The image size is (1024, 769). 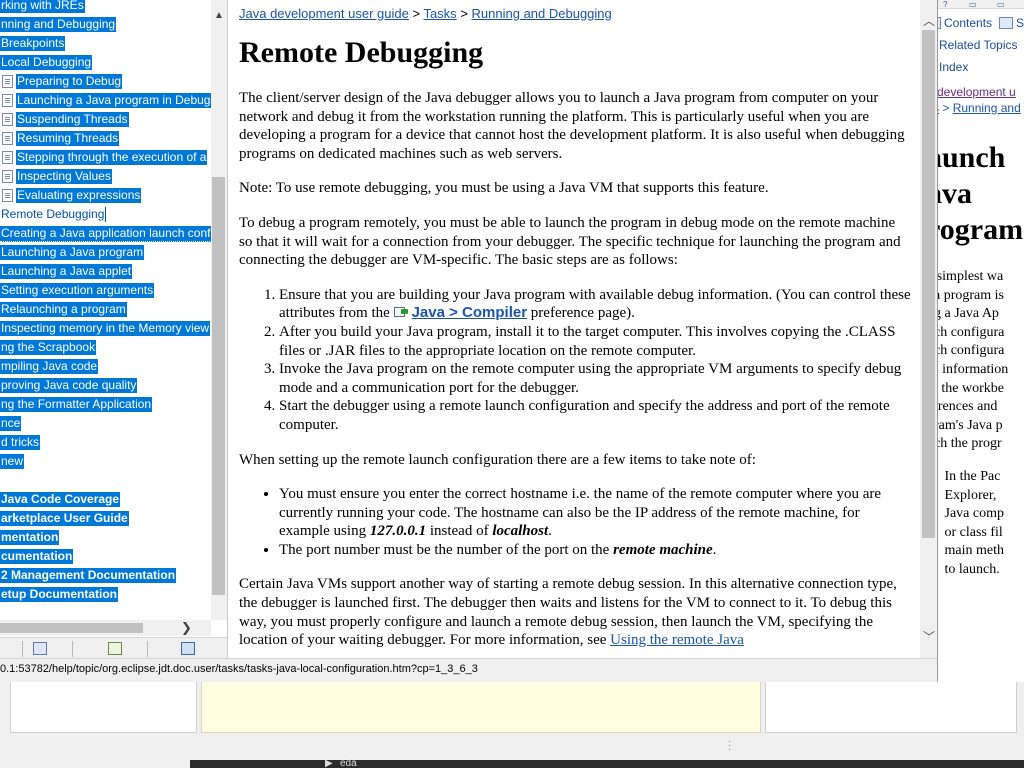 What do you see at coordinates (542, 13) in the screenshot?
I see `breadcrumb-link-running: Running and Debugging` at bounding box center [542, 13].